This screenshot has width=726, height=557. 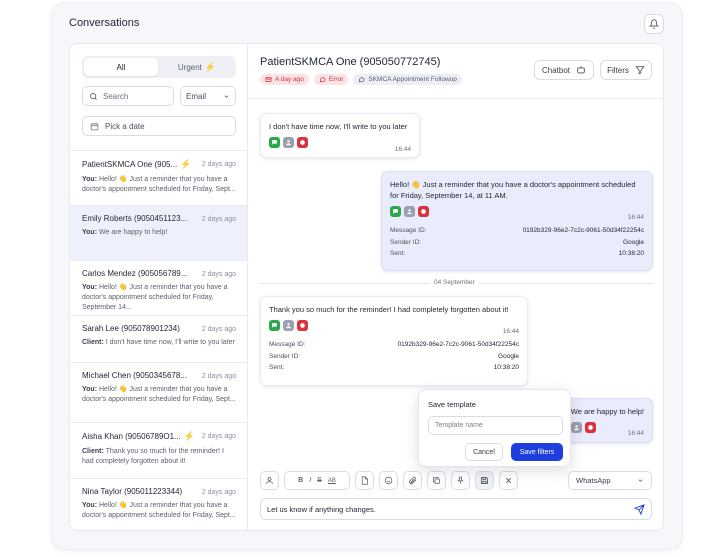 I want to click on campaign-badge: SKMCA Appointment Followup, so click(x=407, y=79).